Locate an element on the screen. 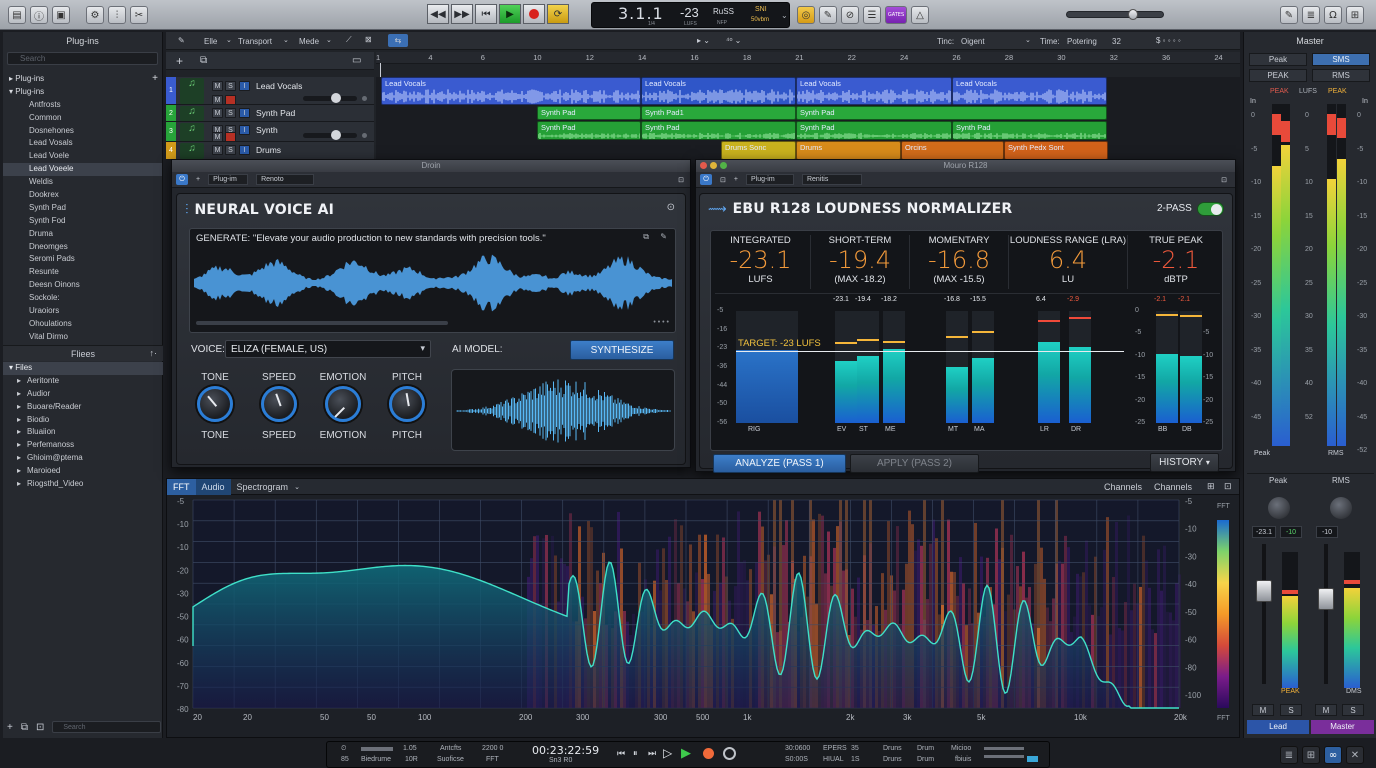  notes-icon: ✎ is located at coordinates (1289, 15).